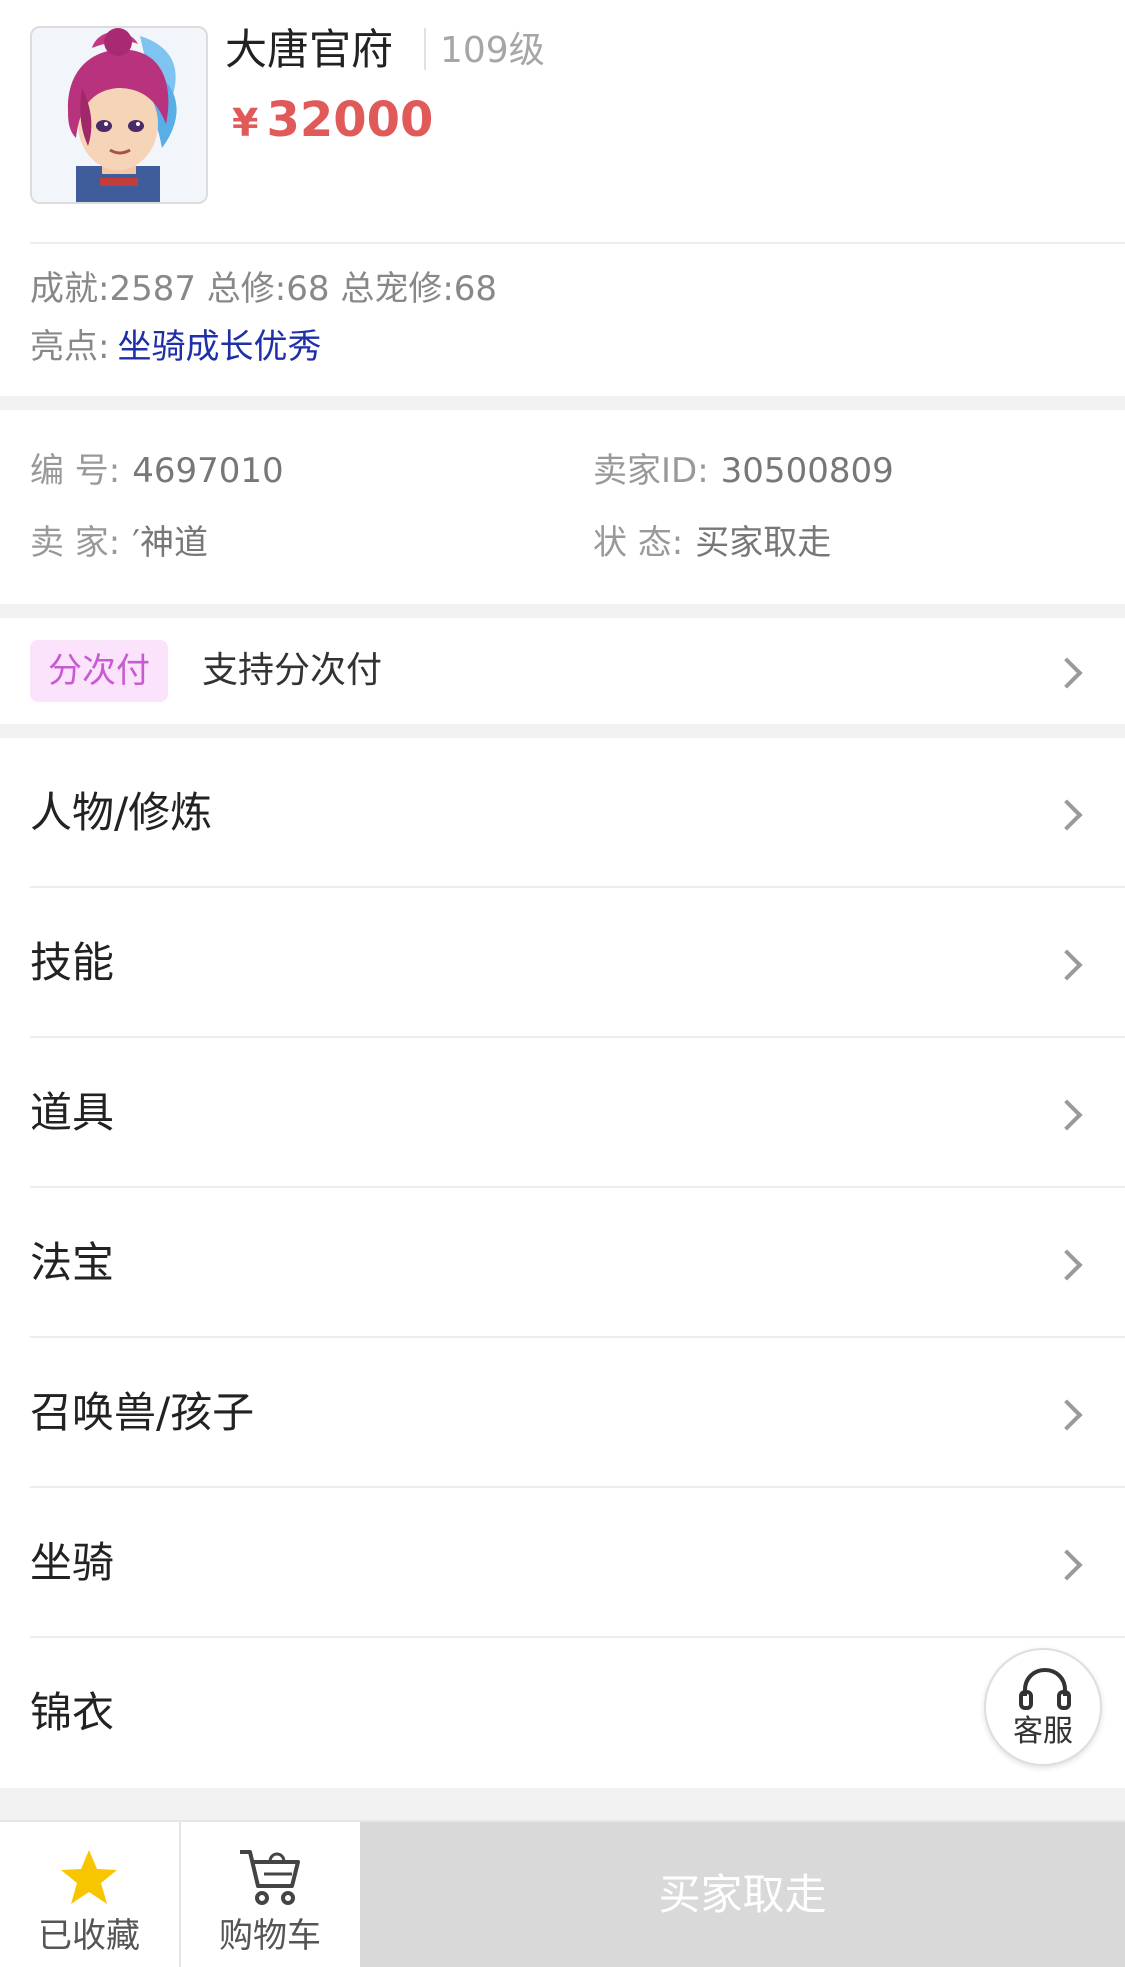  I want to click on menu-item-skills: 技能, so click(562, 963).